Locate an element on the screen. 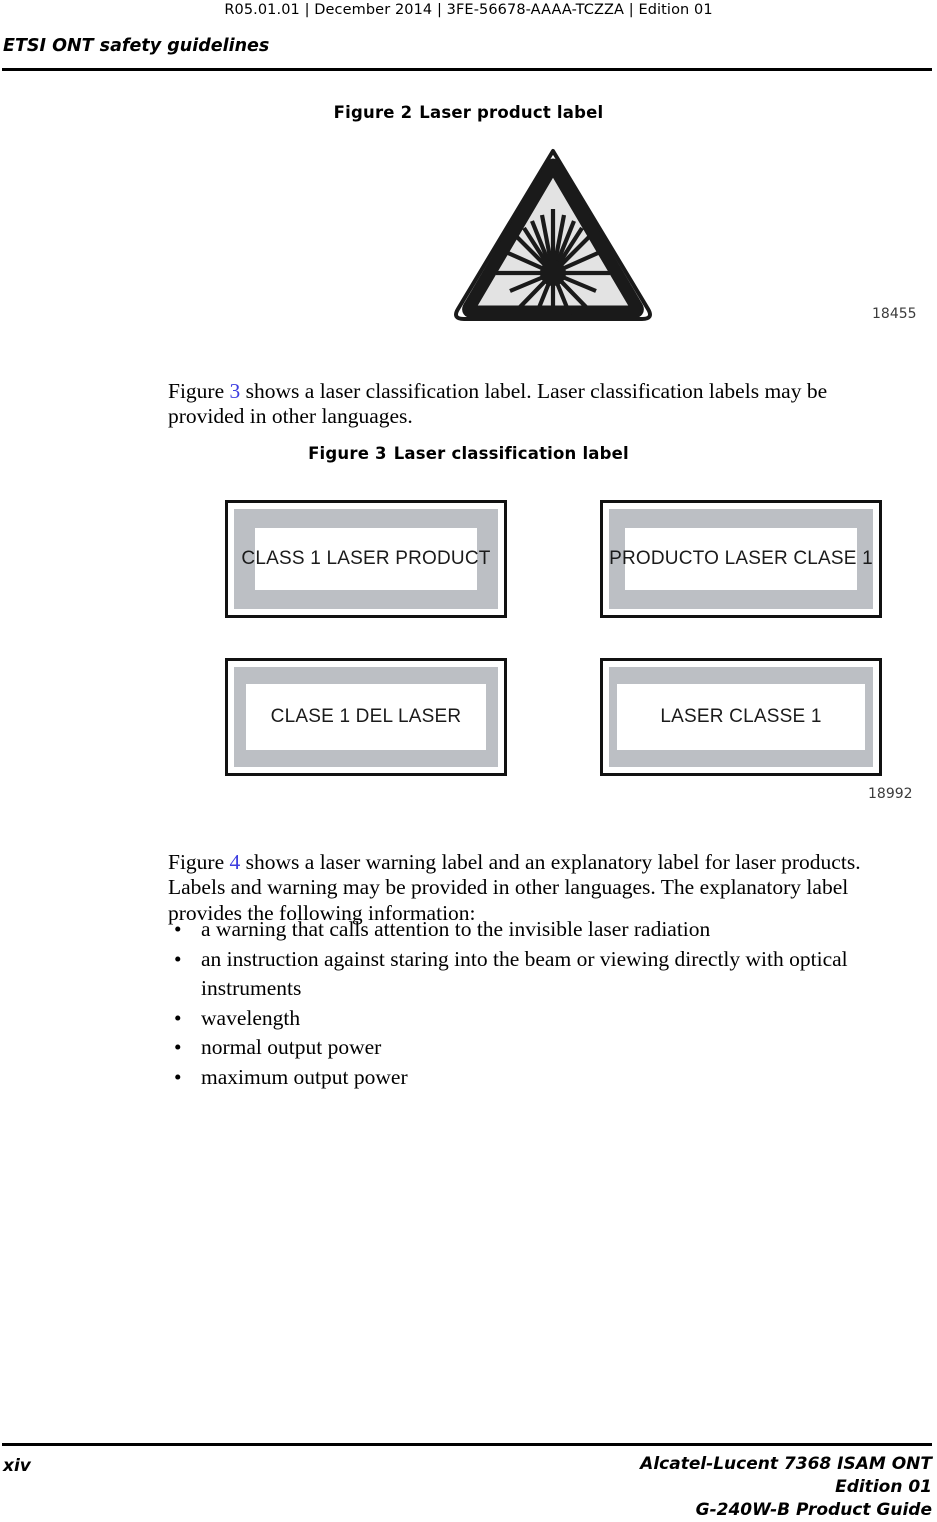 The image size is (937, 1522). footer-edition: Edition 01 is located at coordinates (883, 1487).